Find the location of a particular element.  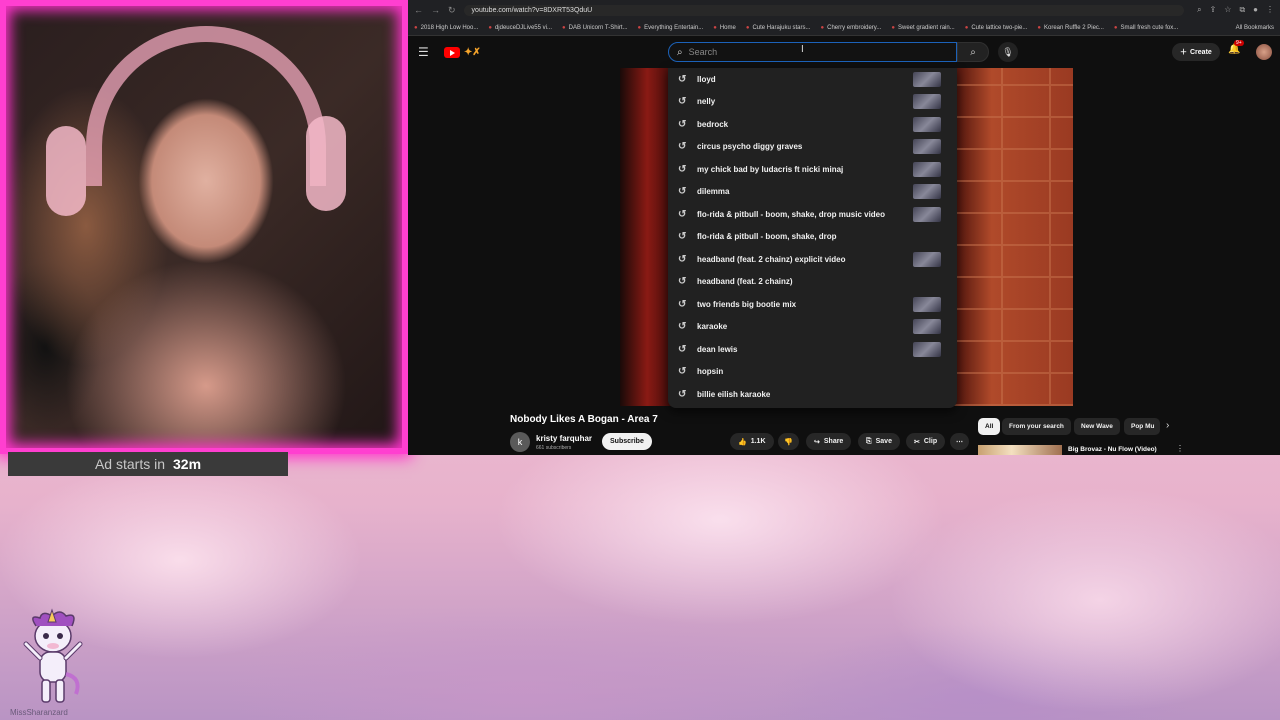

search-suggestion: ↺ lloyd is located at coordinates (812, 79).